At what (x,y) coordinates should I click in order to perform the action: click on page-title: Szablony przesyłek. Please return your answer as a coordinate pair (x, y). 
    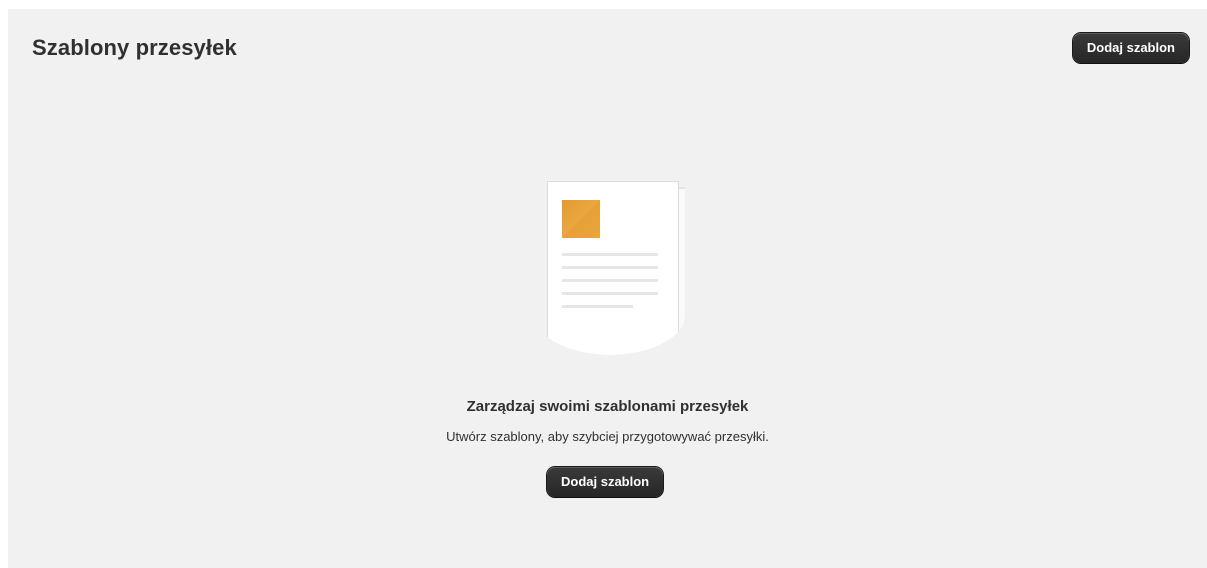
    Looking at the image, I should click on (134, 47).